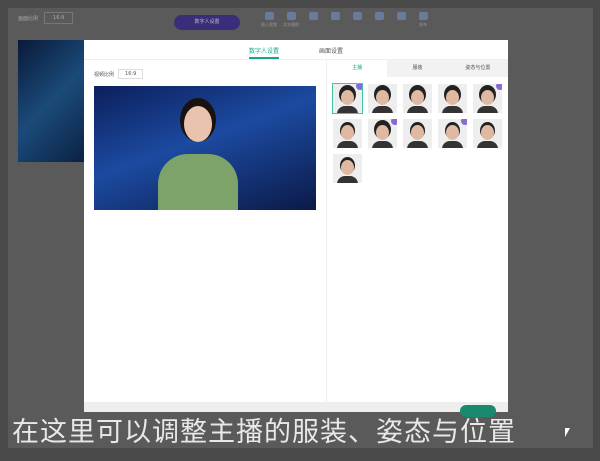 The height and width of the screenshot is (461, 600). Describe the element at coordinates (28, 18) in the screenshot. I see `ratio-label: 画面比例` at that location.